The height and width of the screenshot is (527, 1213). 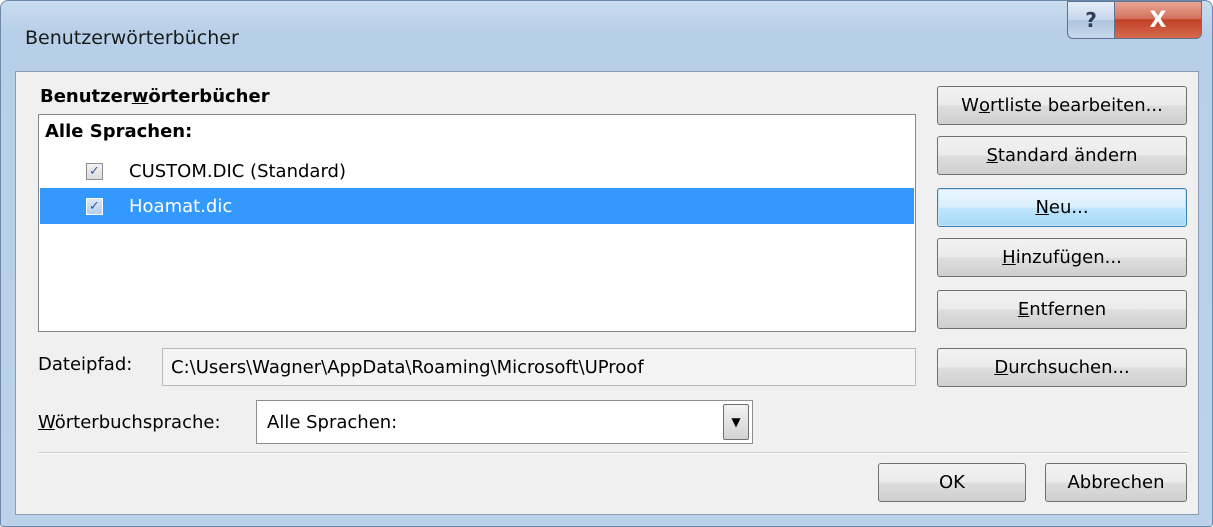 I want to click on window-title: Benutzerwörterbücher, so click(x=132, y=38).